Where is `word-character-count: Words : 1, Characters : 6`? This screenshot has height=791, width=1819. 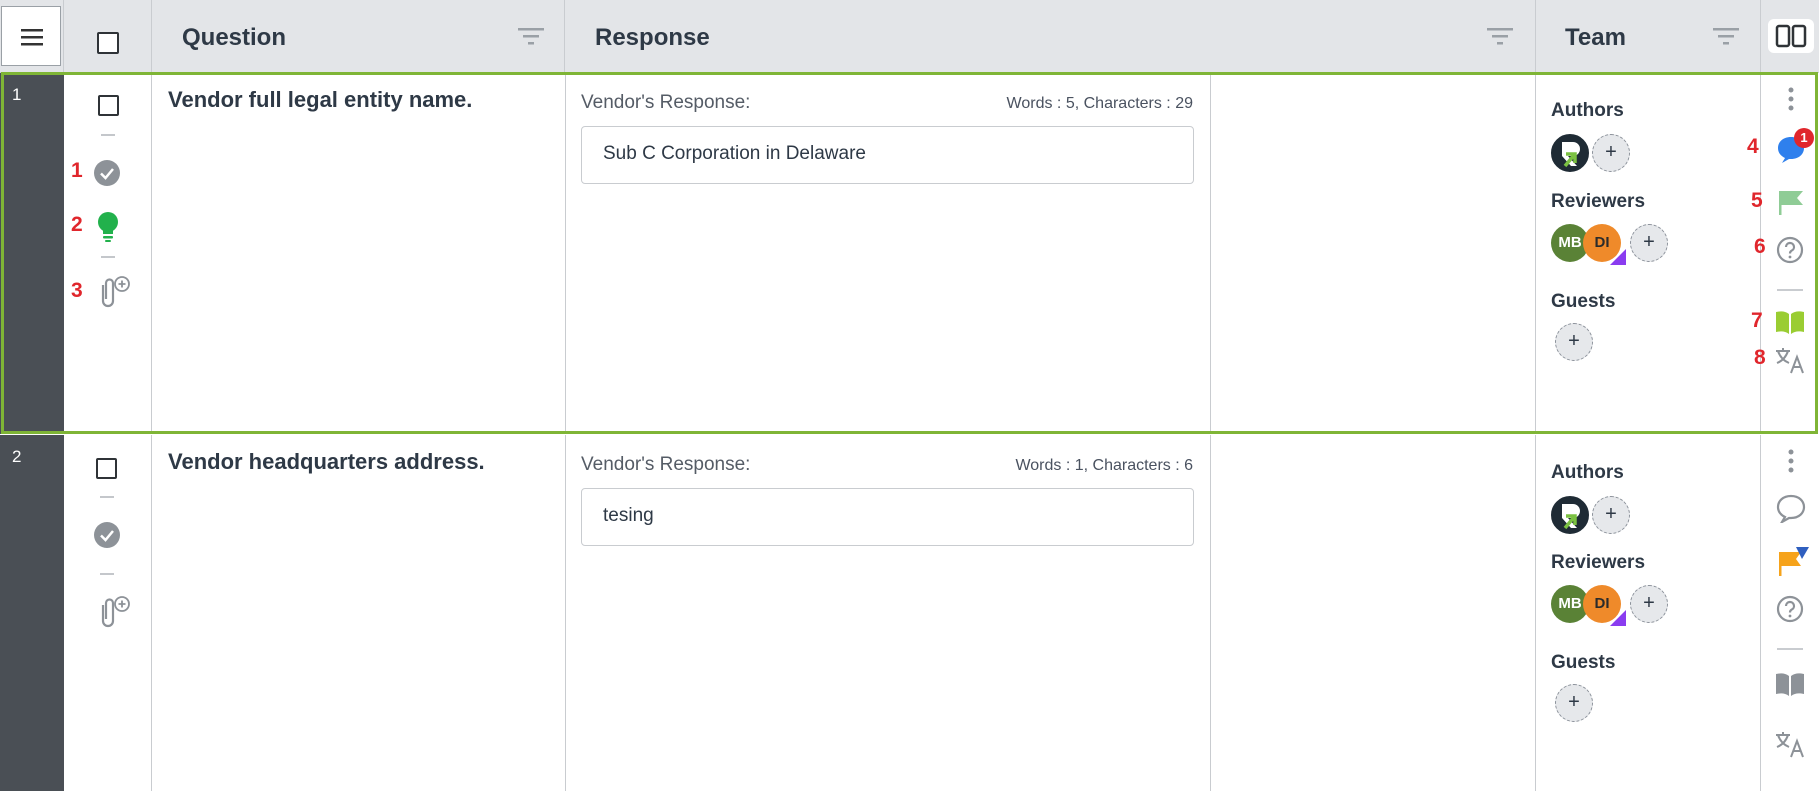 word-character-count: Words : 1, Characters : 6 is located at coordinates (1104, 465).